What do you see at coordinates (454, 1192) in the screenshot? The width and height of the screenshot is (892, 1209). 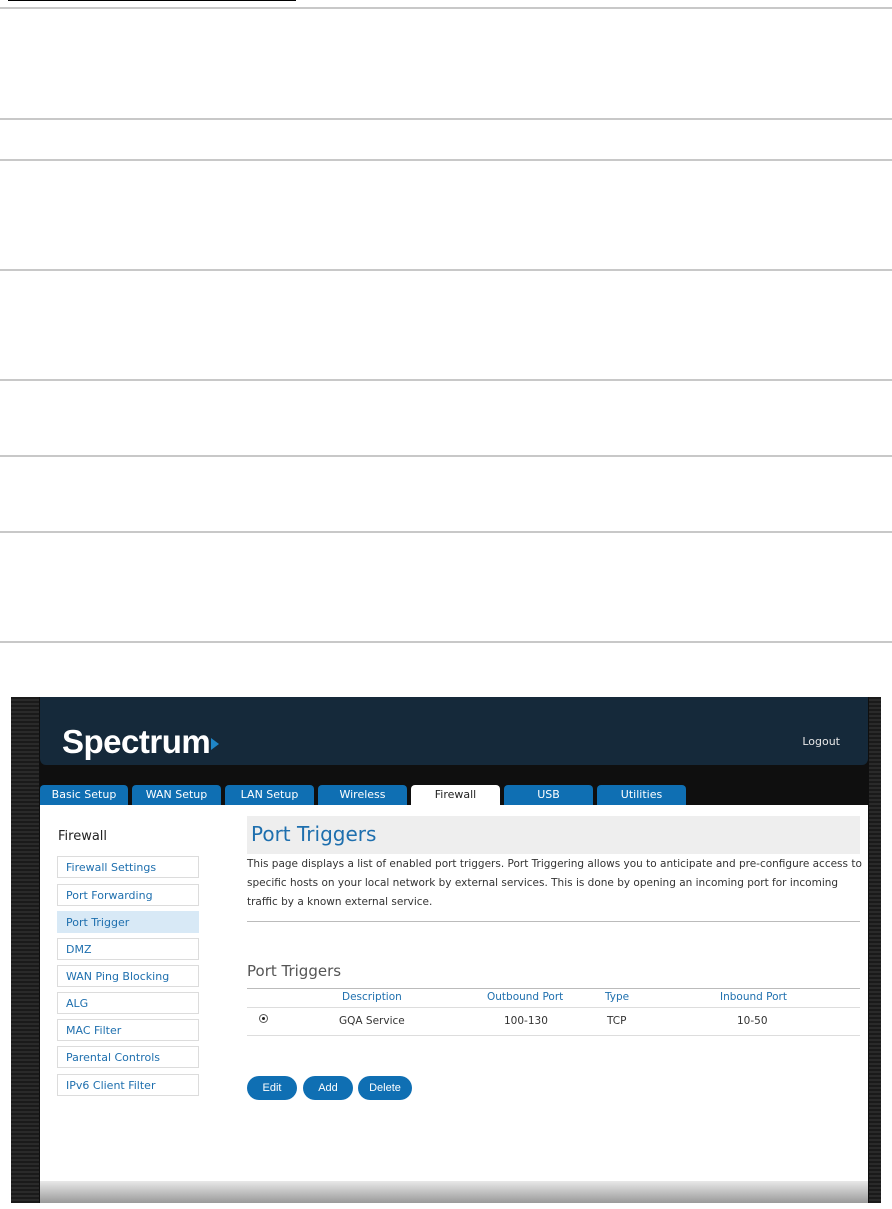 I see `footer-bar` at bounding box center [454, 1192].